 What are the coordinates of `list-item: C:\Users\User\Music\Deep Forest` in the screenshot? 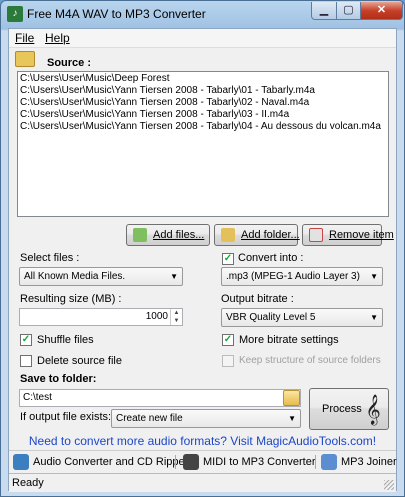 It's located at (203, 79).